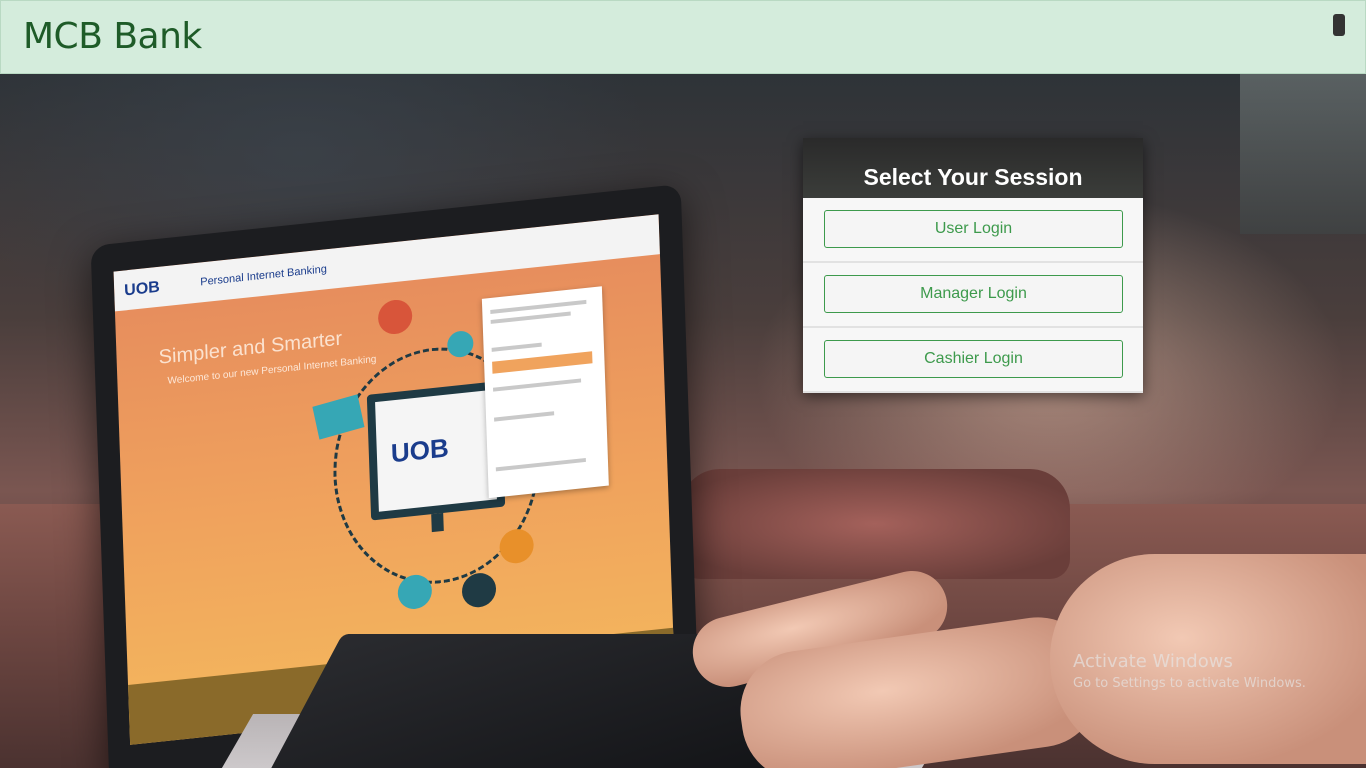 The width and height of the screenshot is (1366, 768). I want to click on monitor-stand, so click(437, 522).